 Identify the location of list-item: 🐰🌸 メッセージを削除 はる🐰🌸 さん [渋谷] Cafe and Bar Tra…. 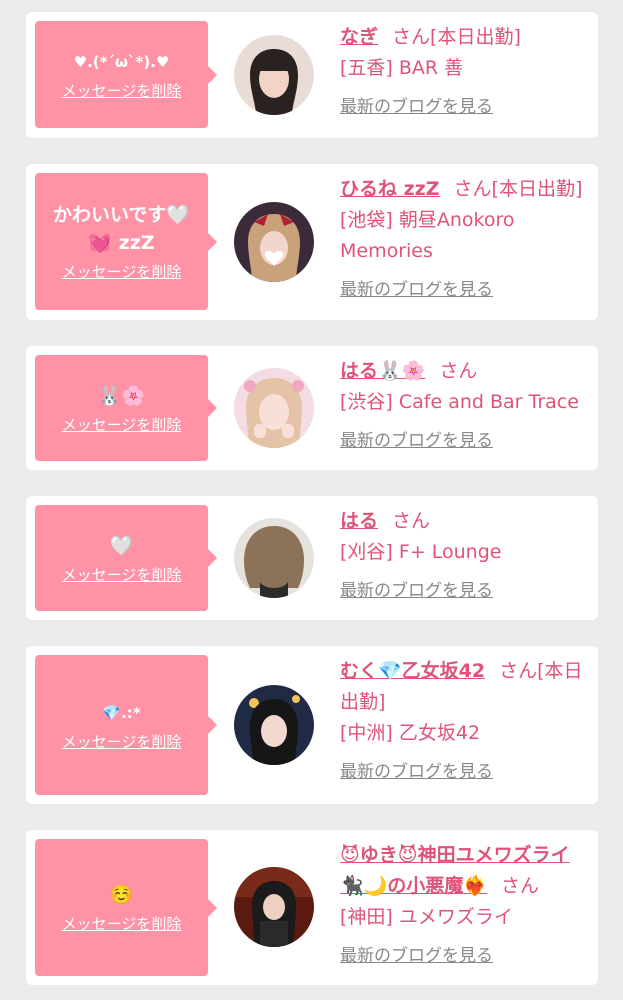
(312, 408).